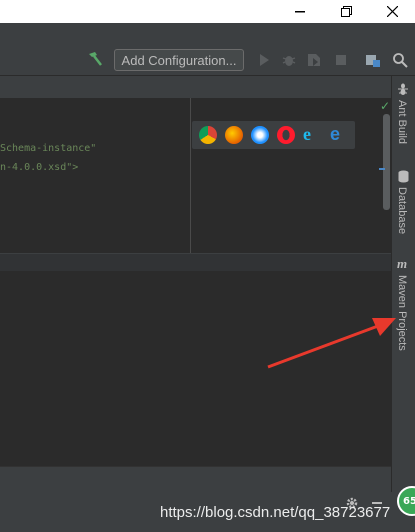 This screenshot has width=415, height=532. Describe the element at coordinates (402, 122) in the screenshot. I see `side-tab-ant-build: Ant Build` at that location.